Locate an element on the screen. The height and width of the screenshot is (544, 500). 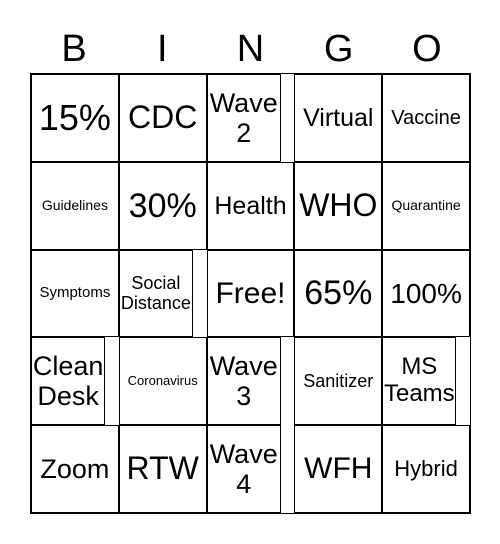
bingo-cell: 15% is located at coordinates (75, 118).